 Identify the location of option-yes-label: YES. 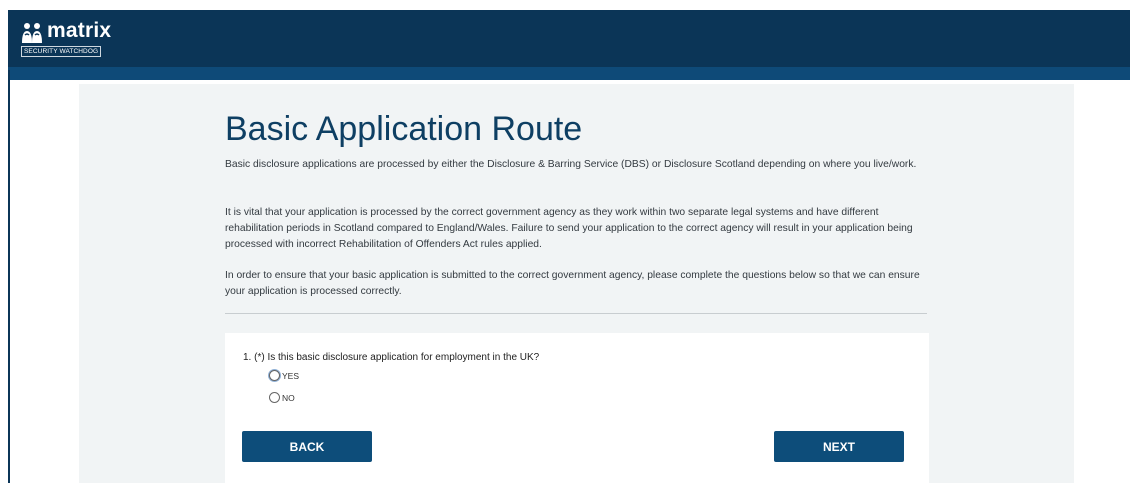
(291, 375).